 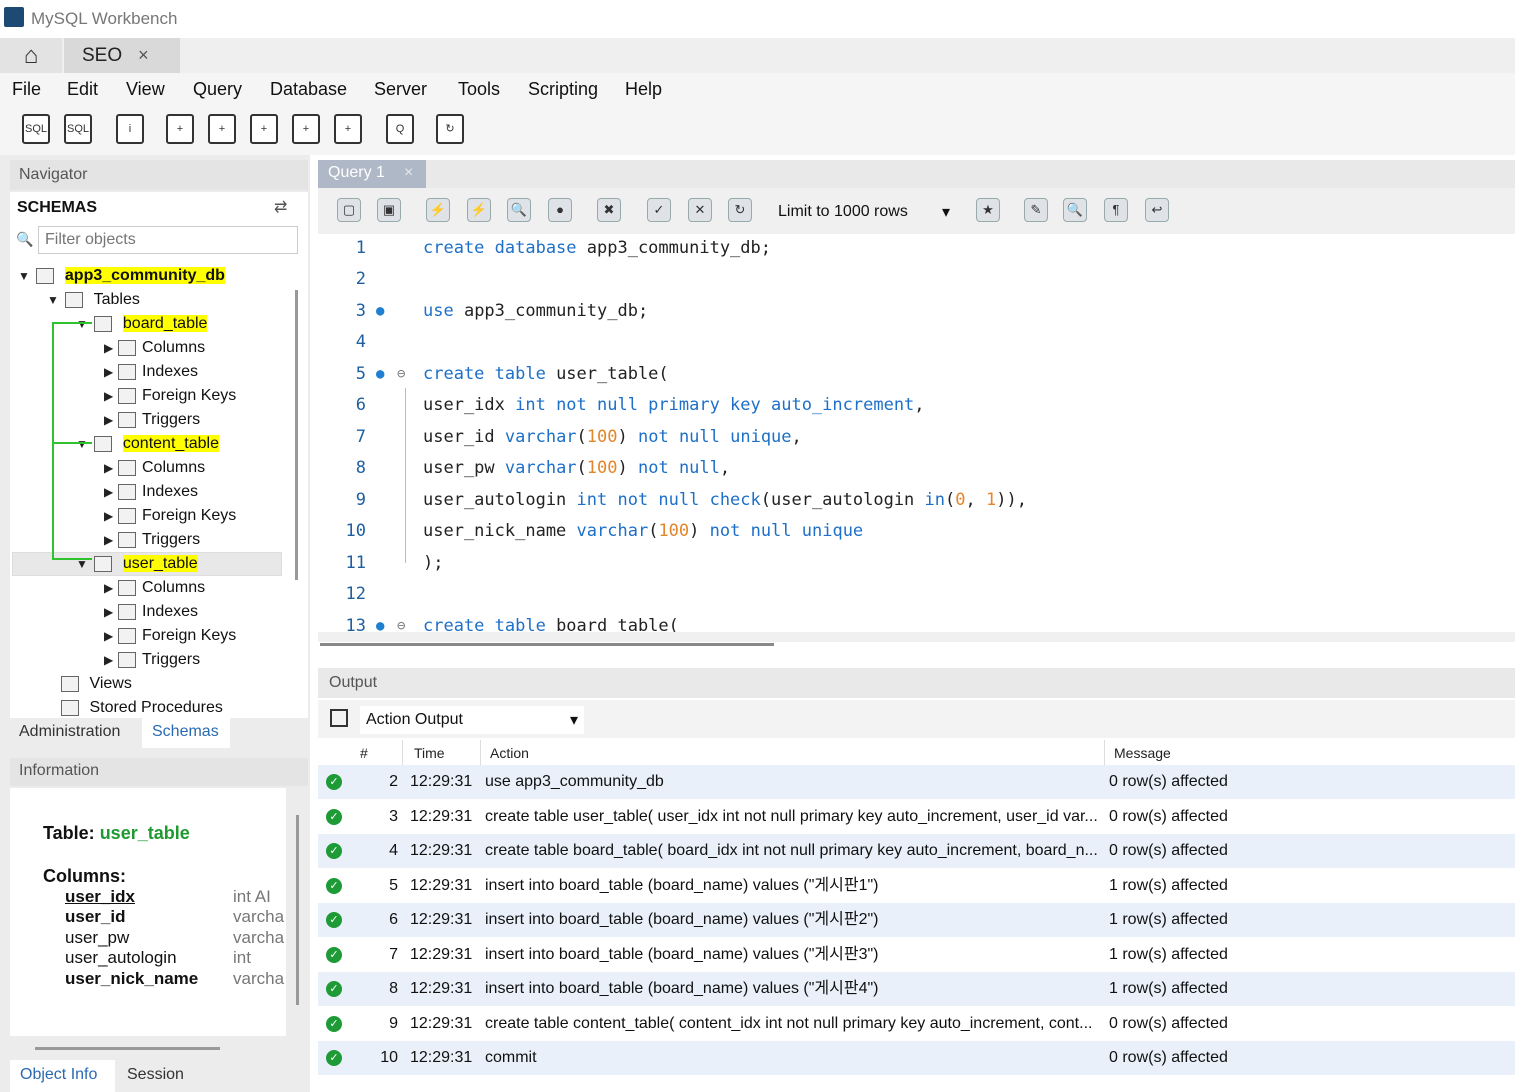 I want to click on tree-table-board: ▼ board_table, so click(x=142, y=324).